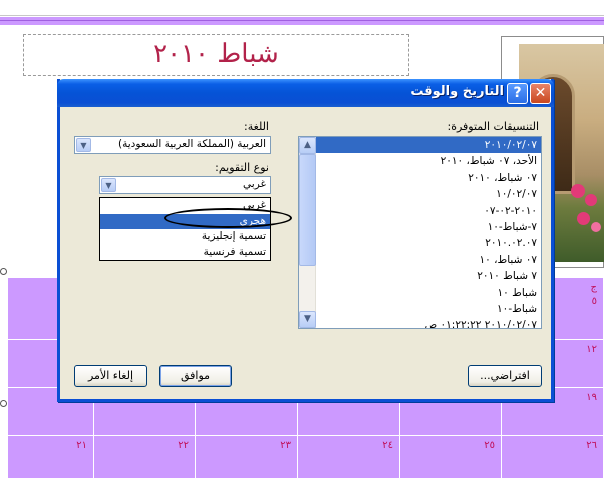 The width and height of the screenshot is (604, 484). Describe the element at coordinates (553, 460) in the screenshot. I see `calendar-day-cell: ٢٦` at that location.